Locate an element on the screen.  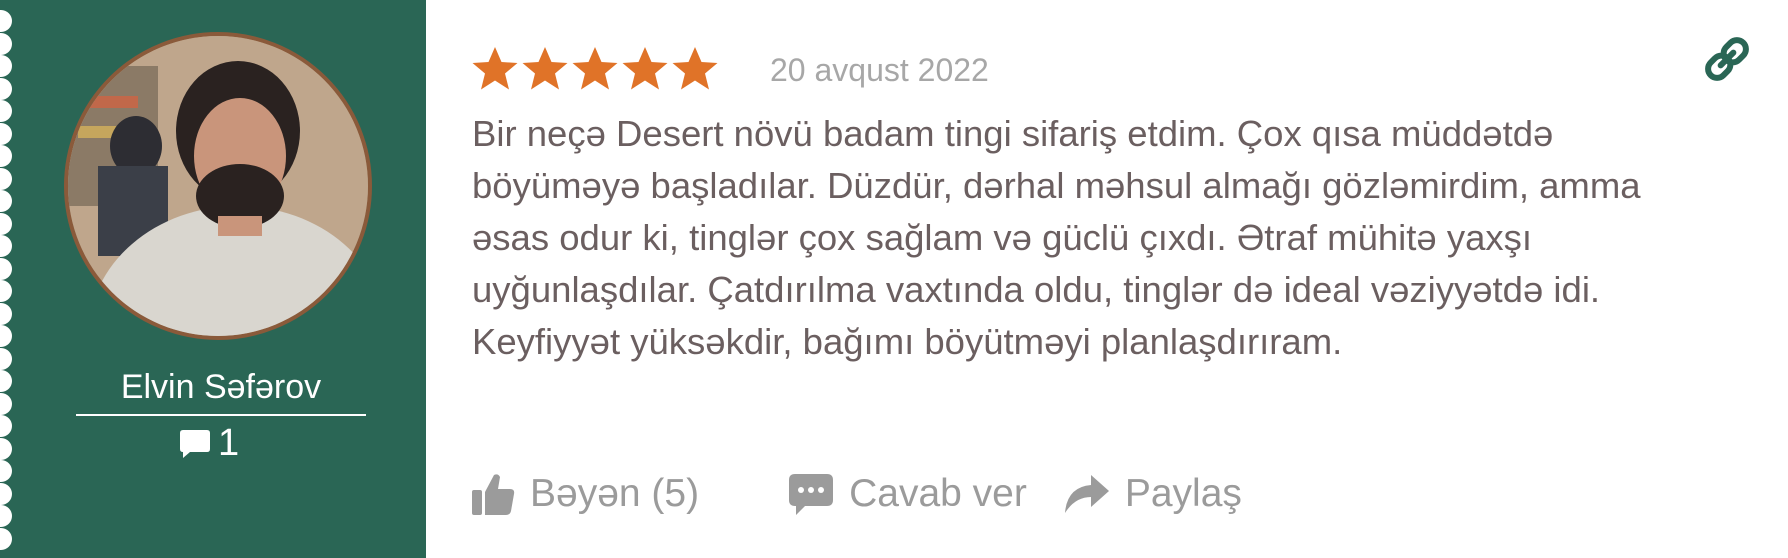
author-name: Elvin Səfərov is located at coordinates (221, 390).